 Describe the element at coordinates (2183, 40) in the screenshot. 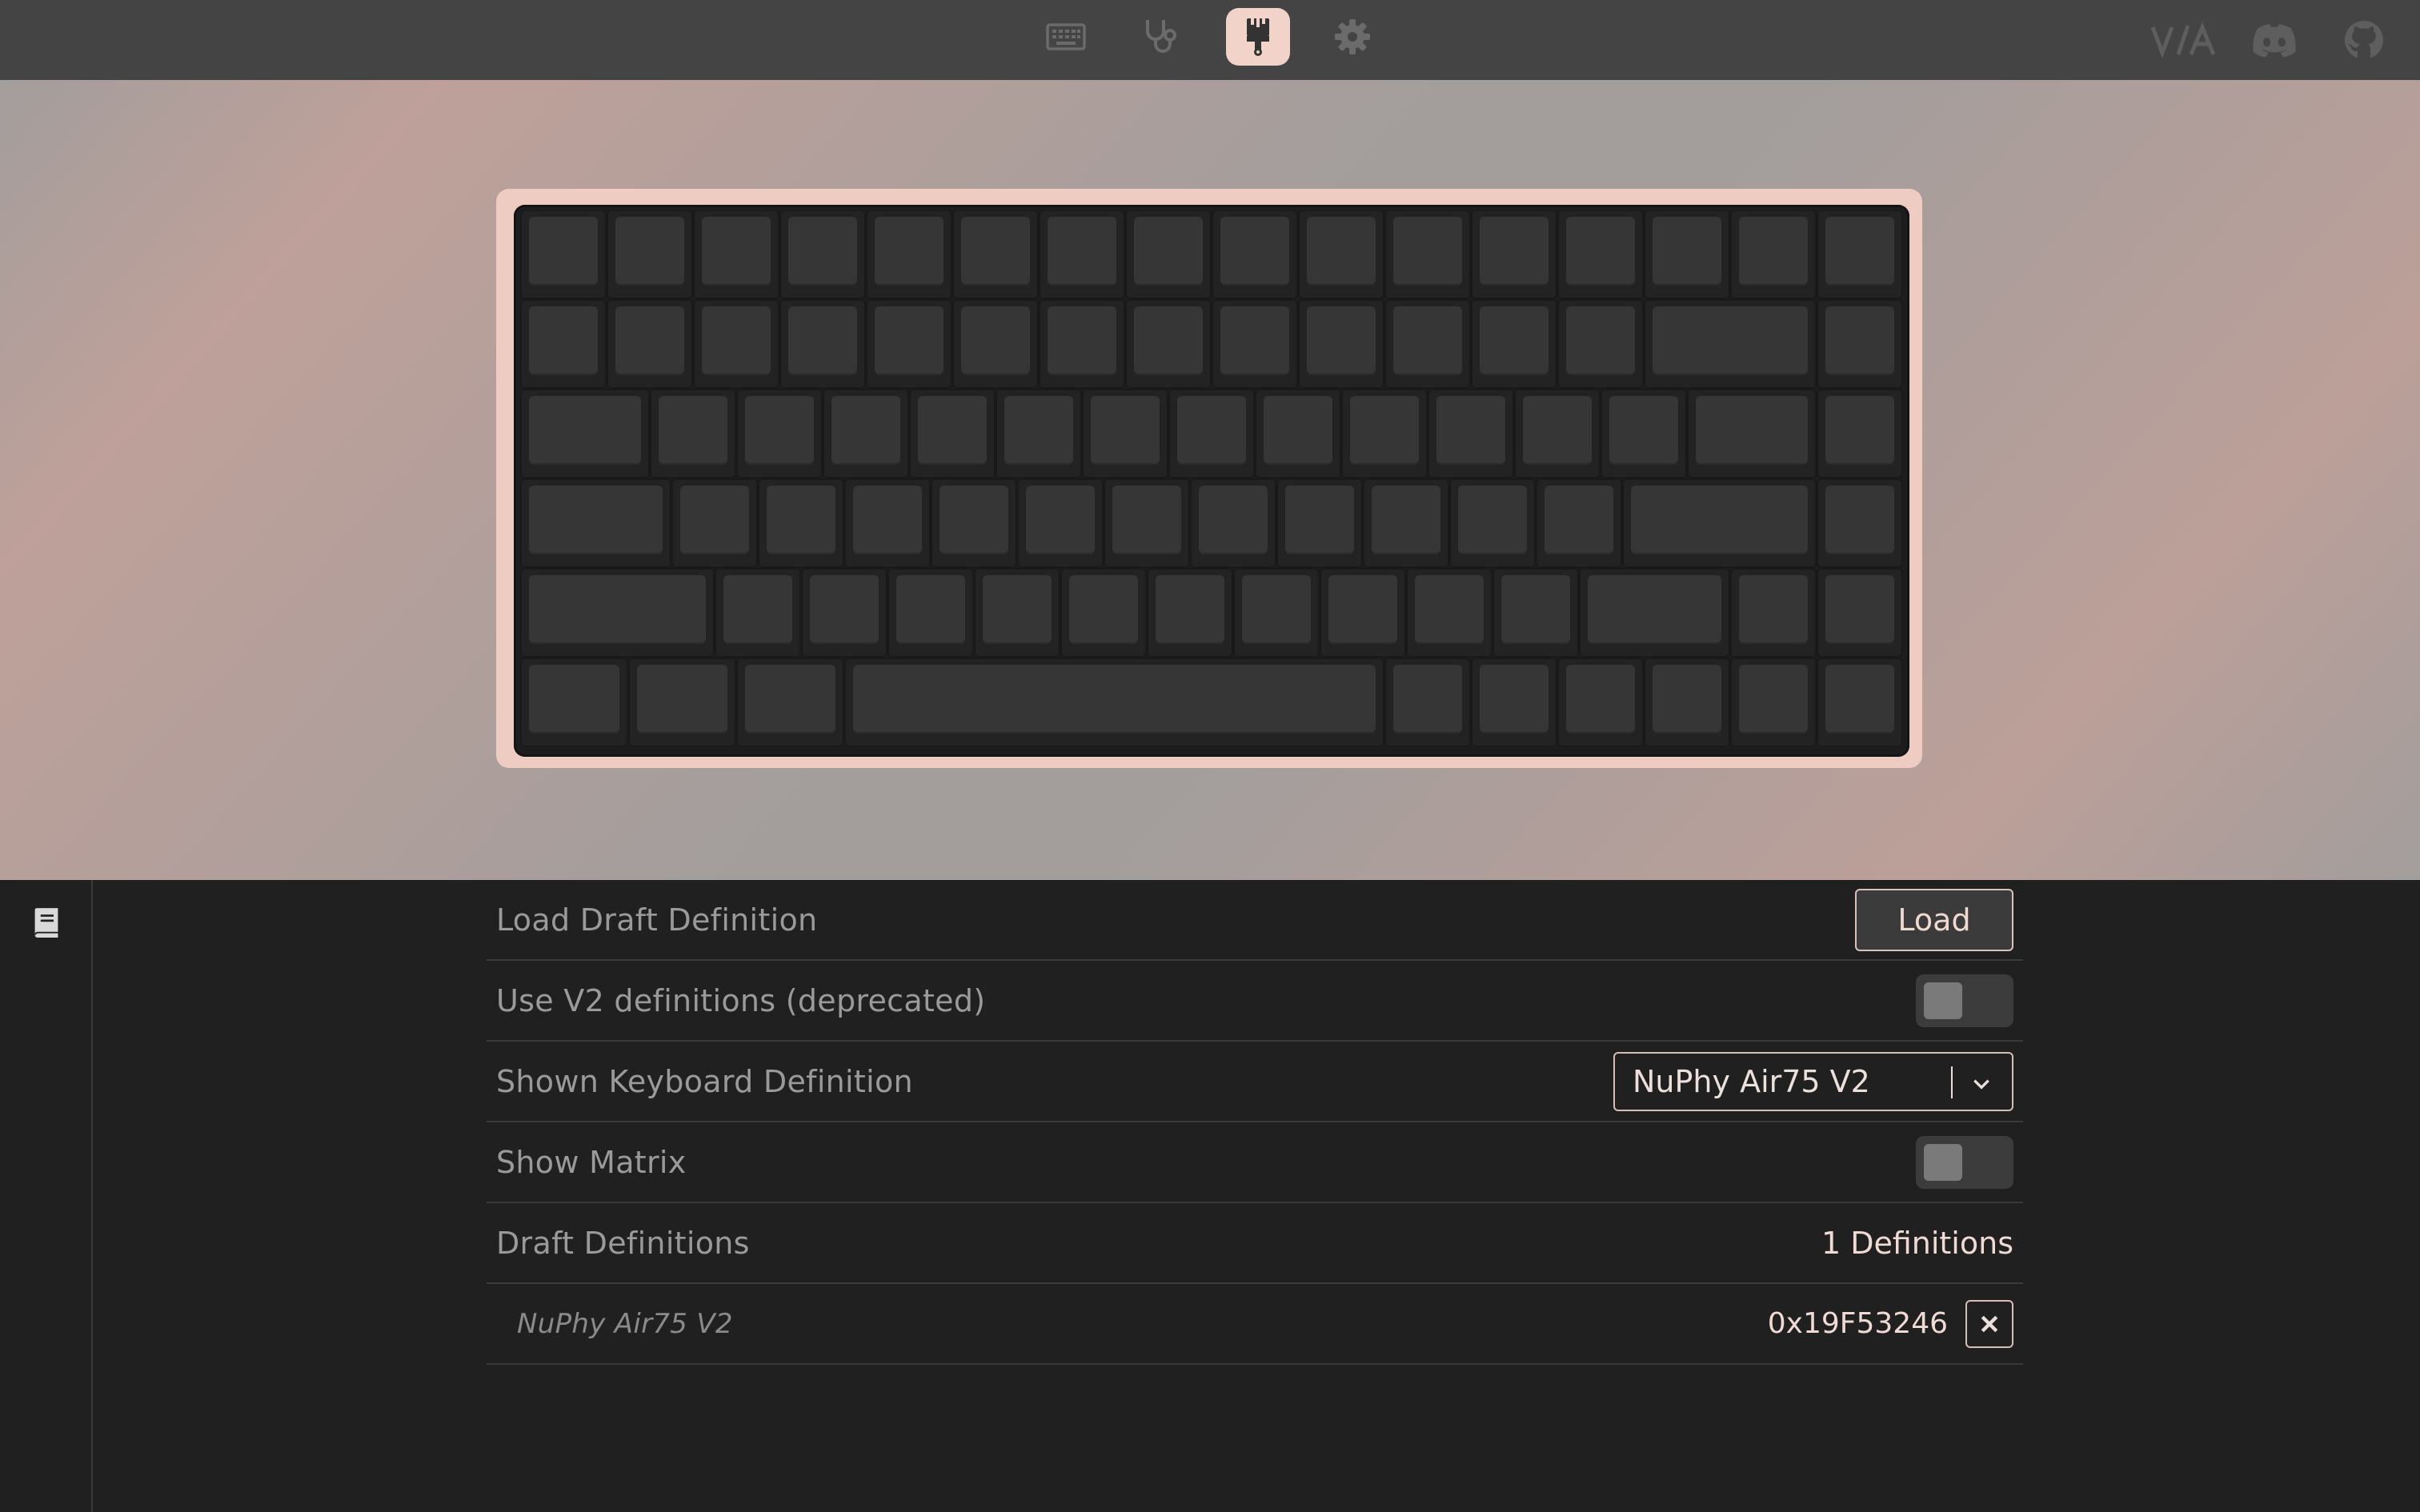

I see `via-logo` at that location.